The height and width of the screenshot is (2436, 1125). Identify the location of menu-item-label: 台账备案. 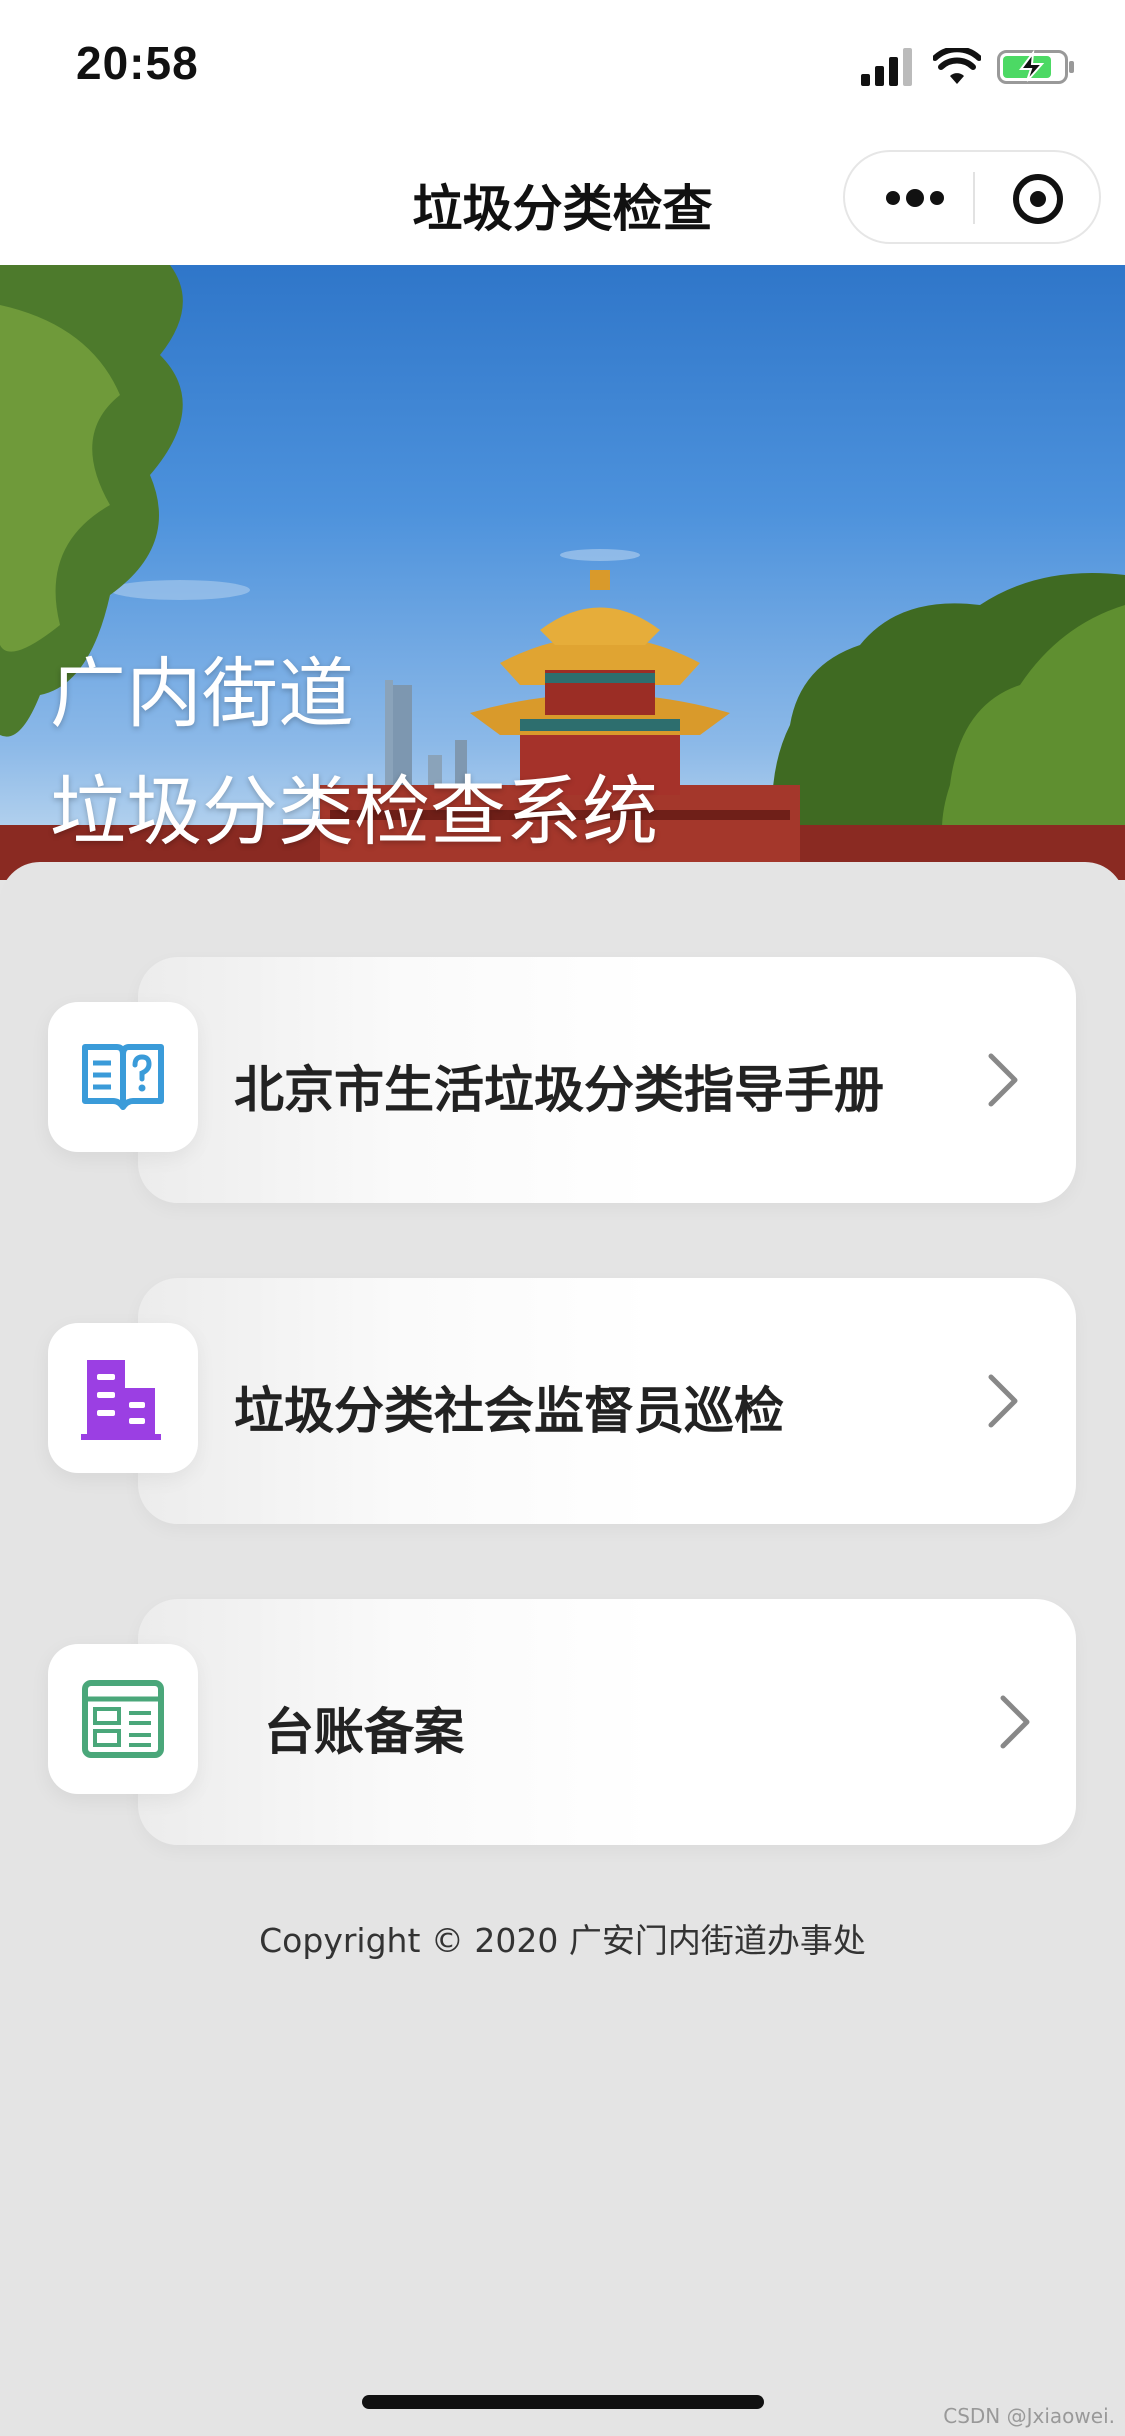
(364, 1732).